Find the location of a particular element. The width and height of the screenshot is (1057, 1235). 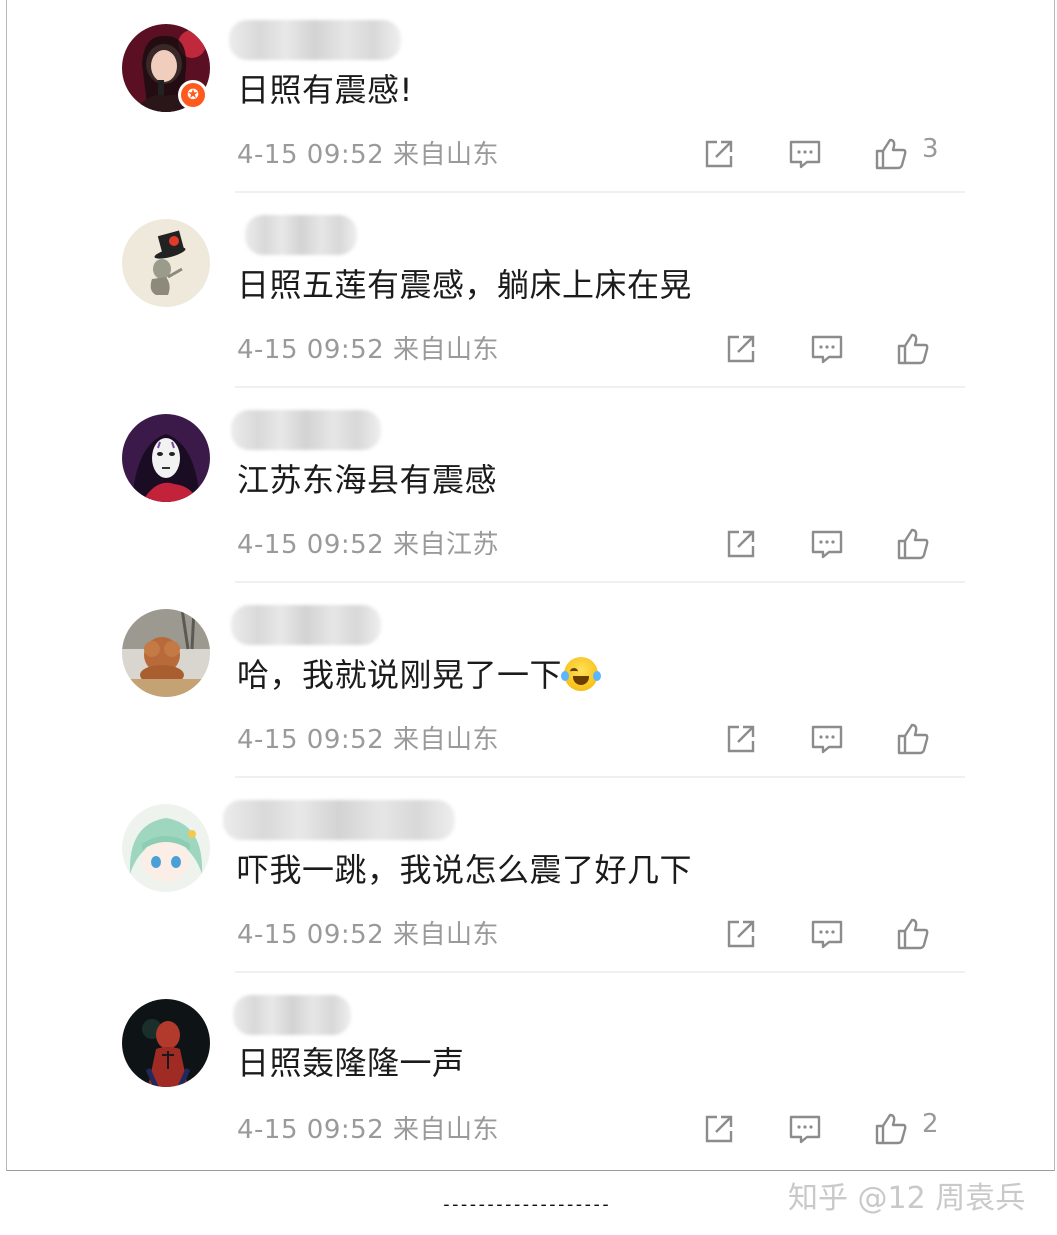

like-count: 3 is located at coordinates (930, 149).